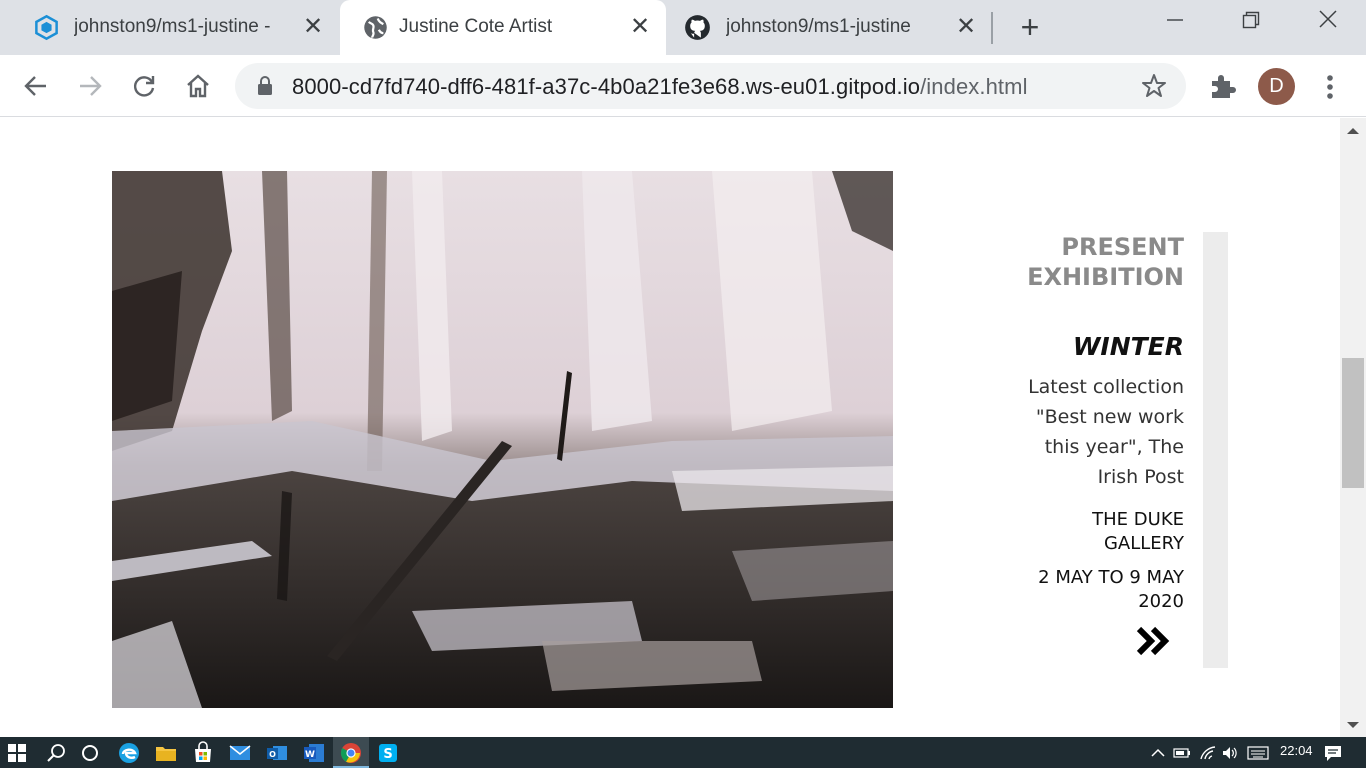  Describe the element at coordinates (683, 752) in the screenshot. I see `windows-taskbar: O W S 22:04` at that location.